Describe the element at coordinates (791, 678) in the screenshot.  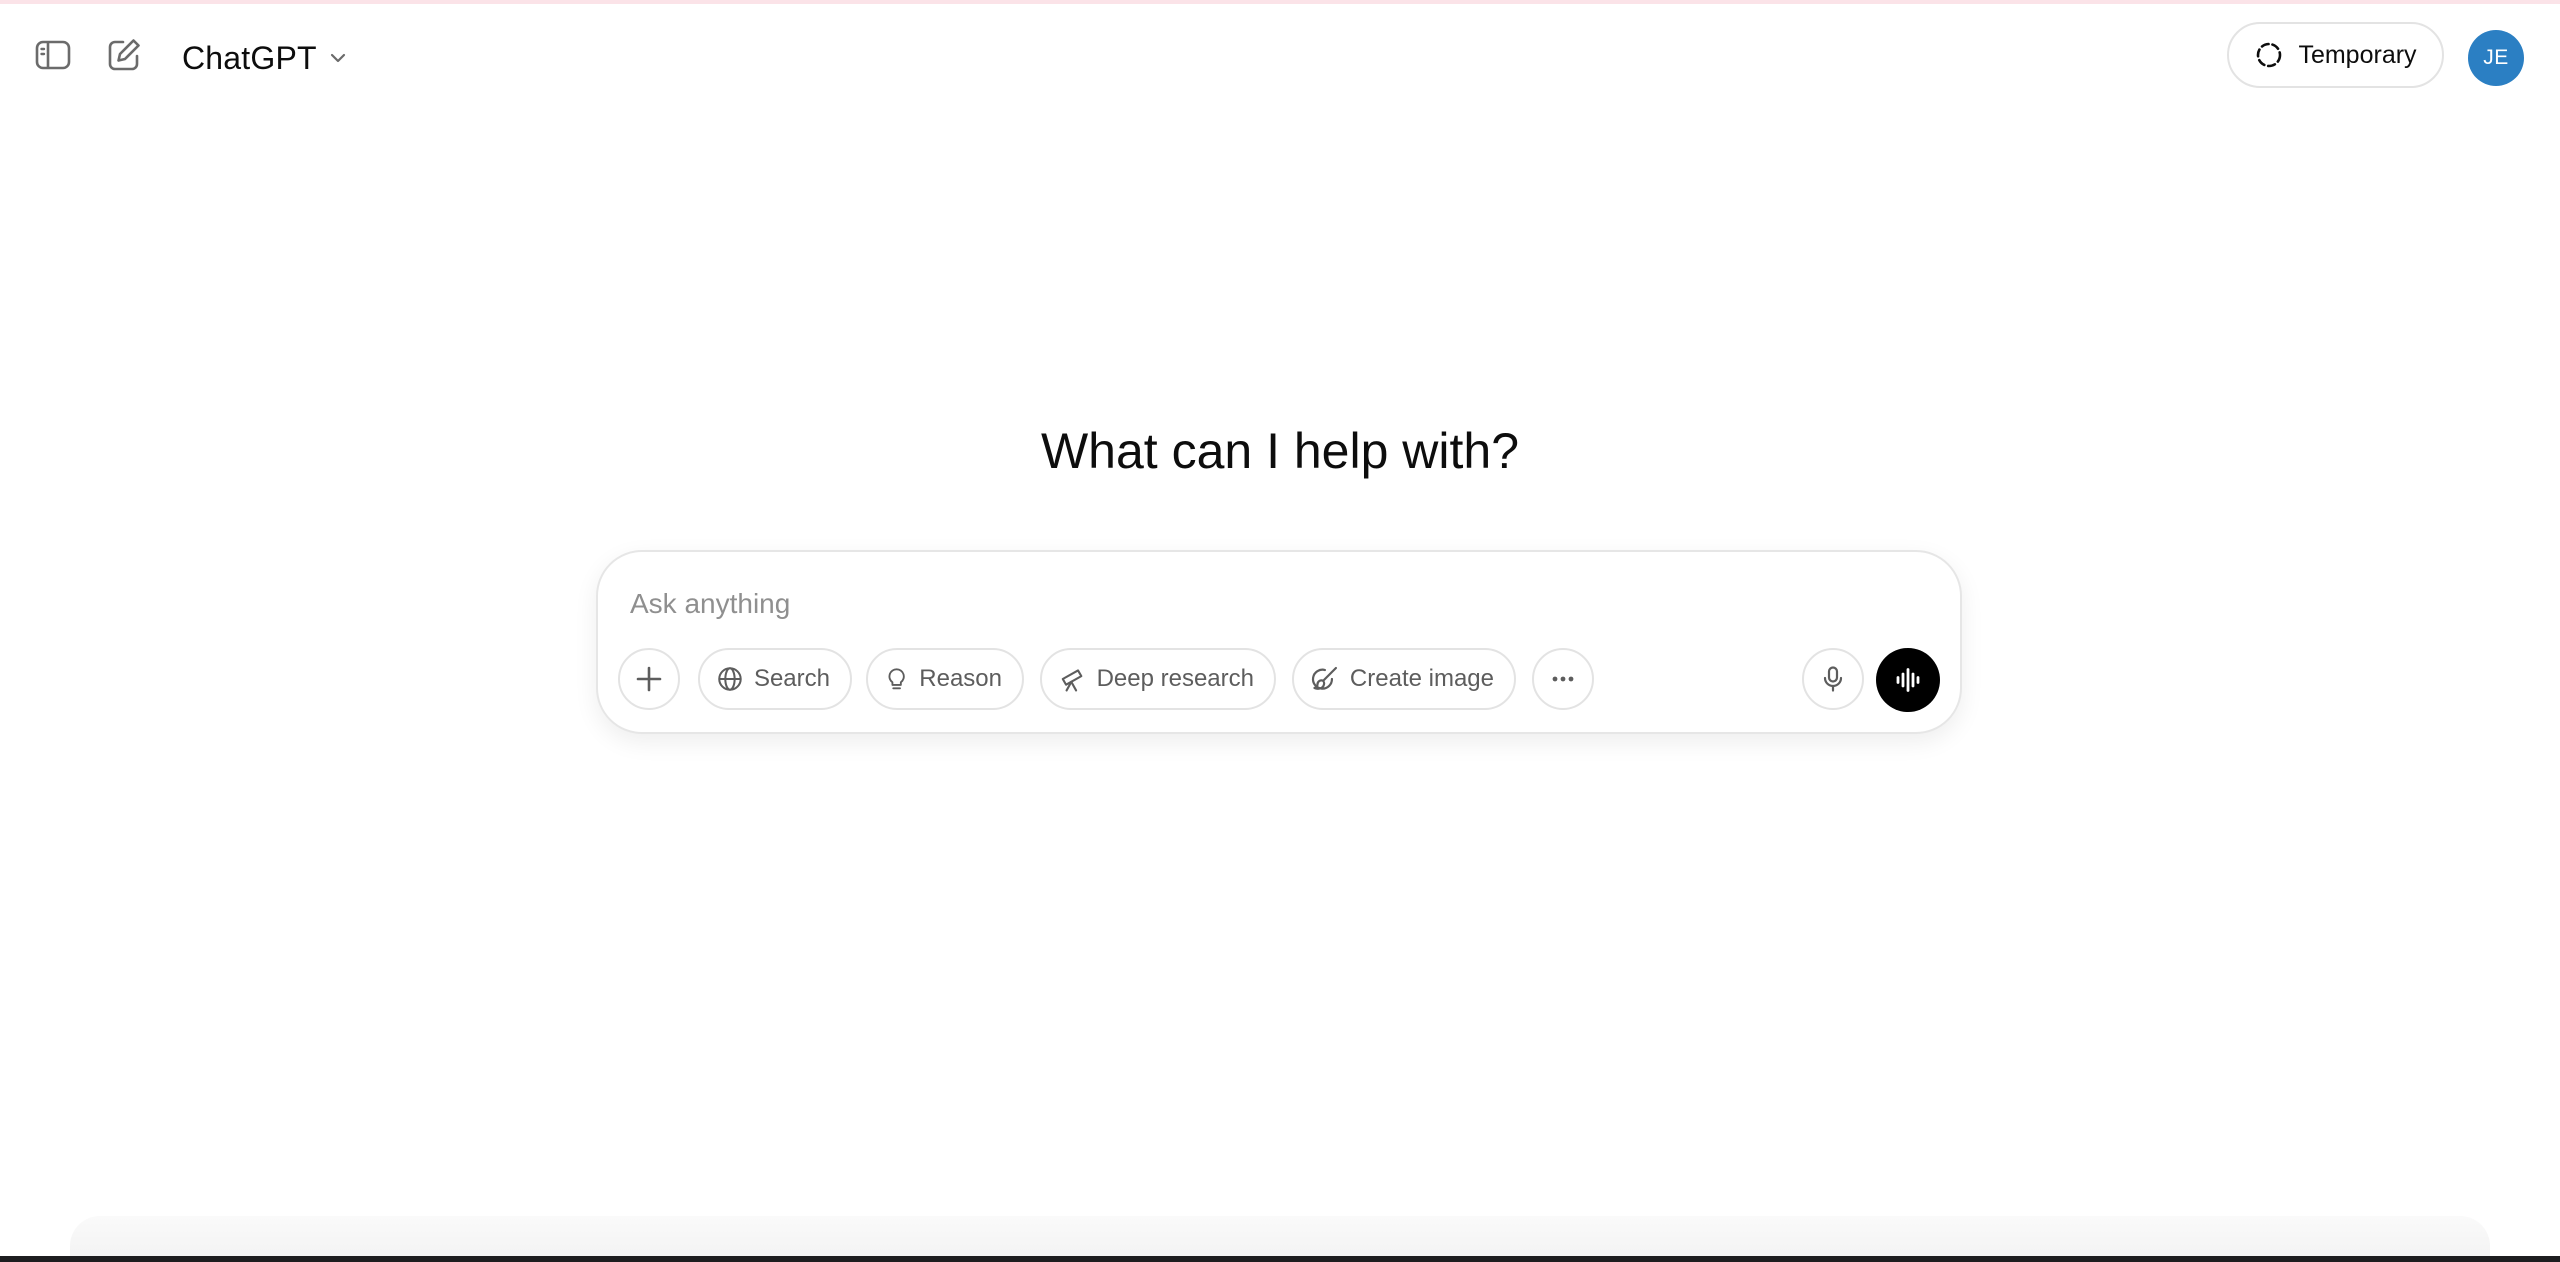
I see `search-label: Search` at that location.